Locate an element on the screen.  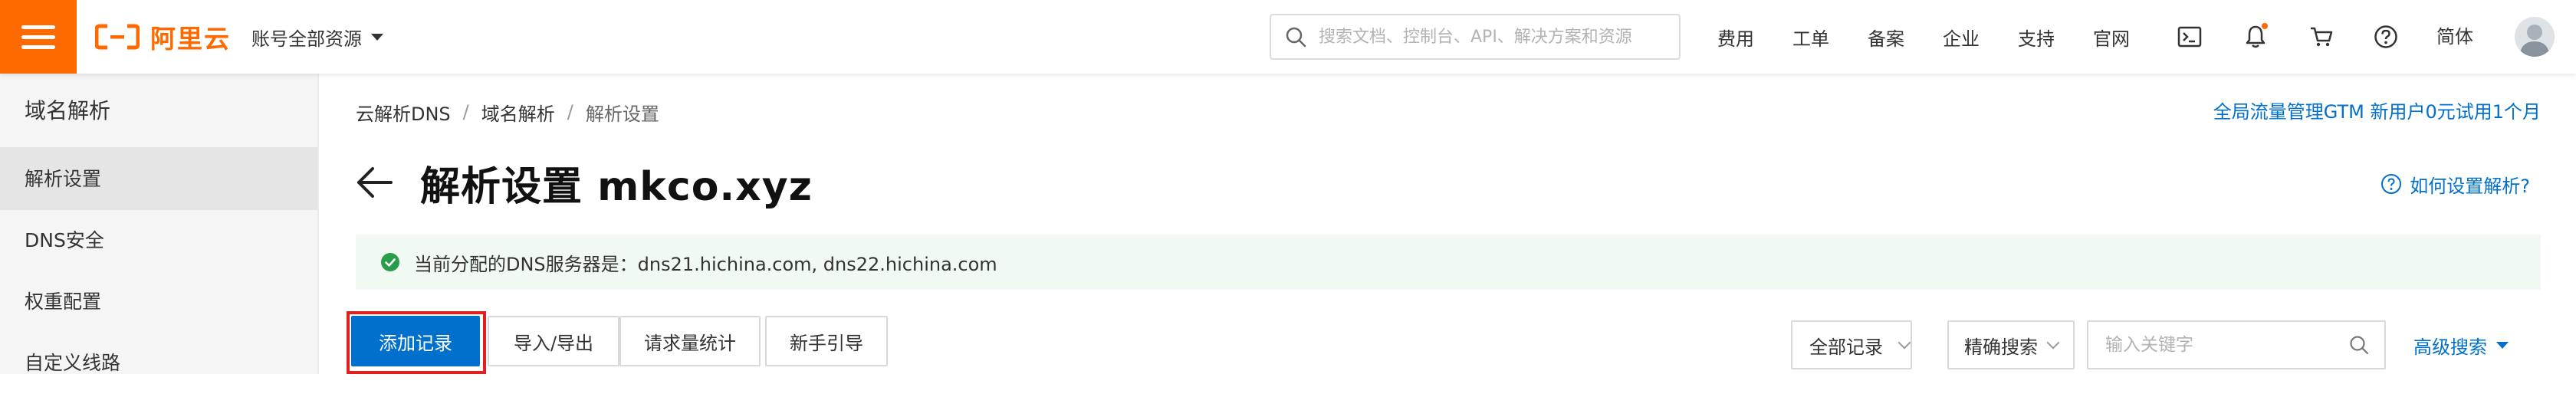
keyword-search is located at coordinates (2237, 345).